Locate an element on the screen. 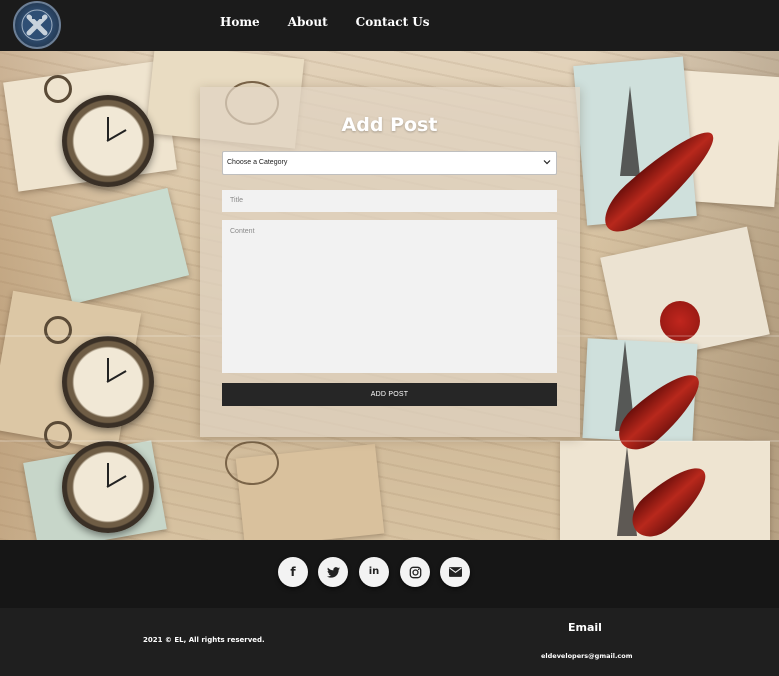 Image resolution: width=779 pixels, height=676 pixels. envelope-icon is located at coordinates (455, 572).